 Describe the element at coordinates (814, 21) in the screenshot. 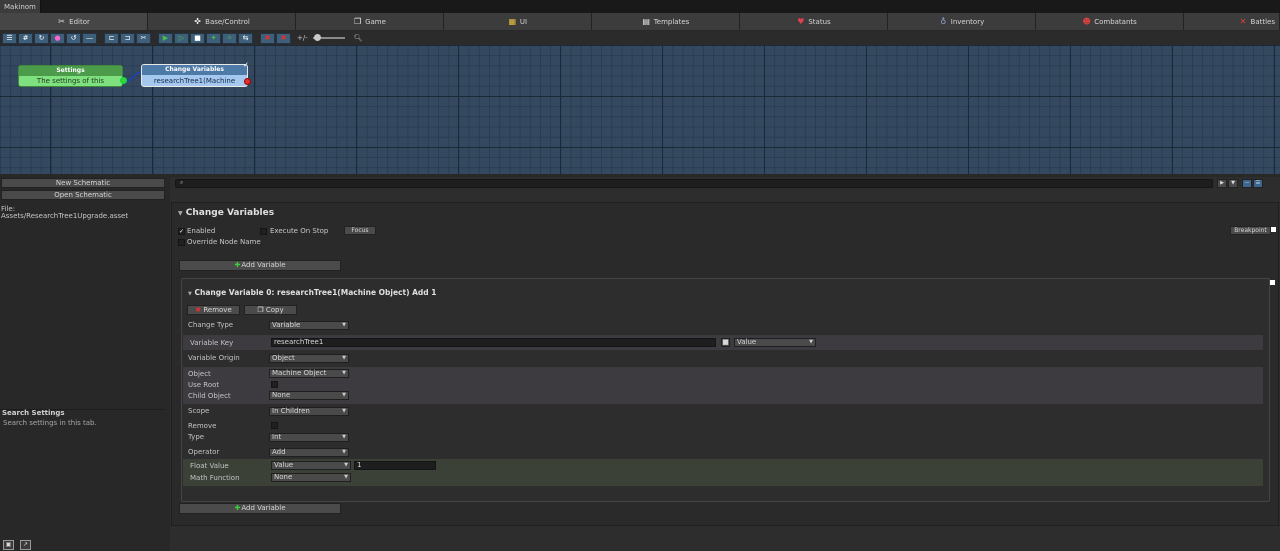

I see `tab-status: ♥ Status` at that location.